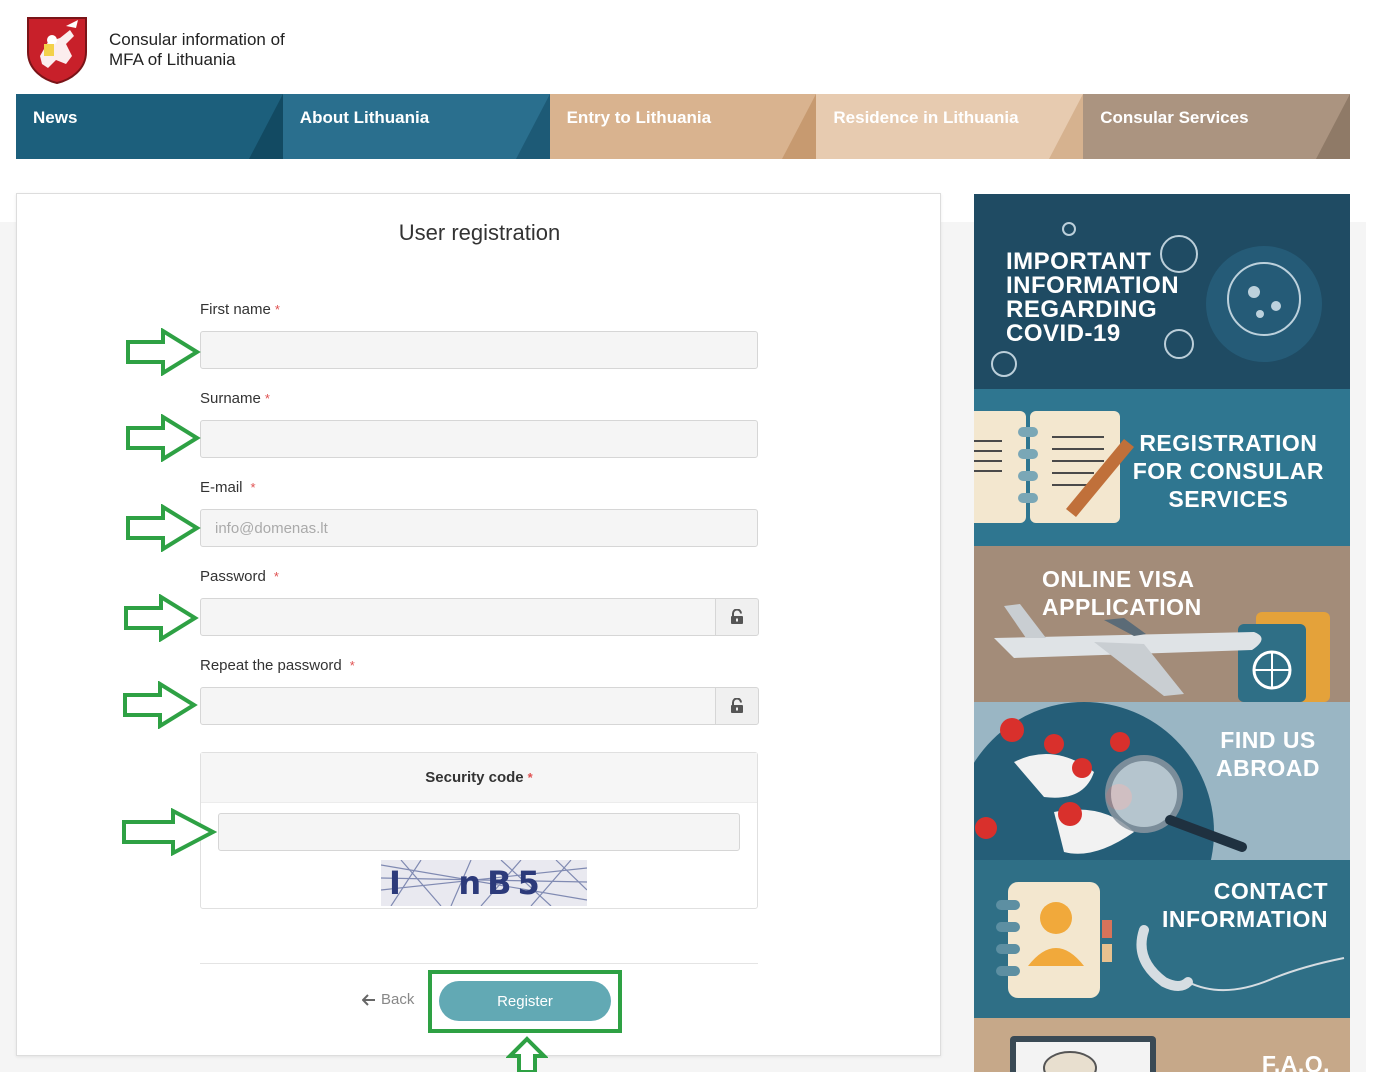 The image size is (1373, 1072). What do you see at coordinates (458, 617) in the screenshot?
I see `password-input` at bounding box center [458, 617].